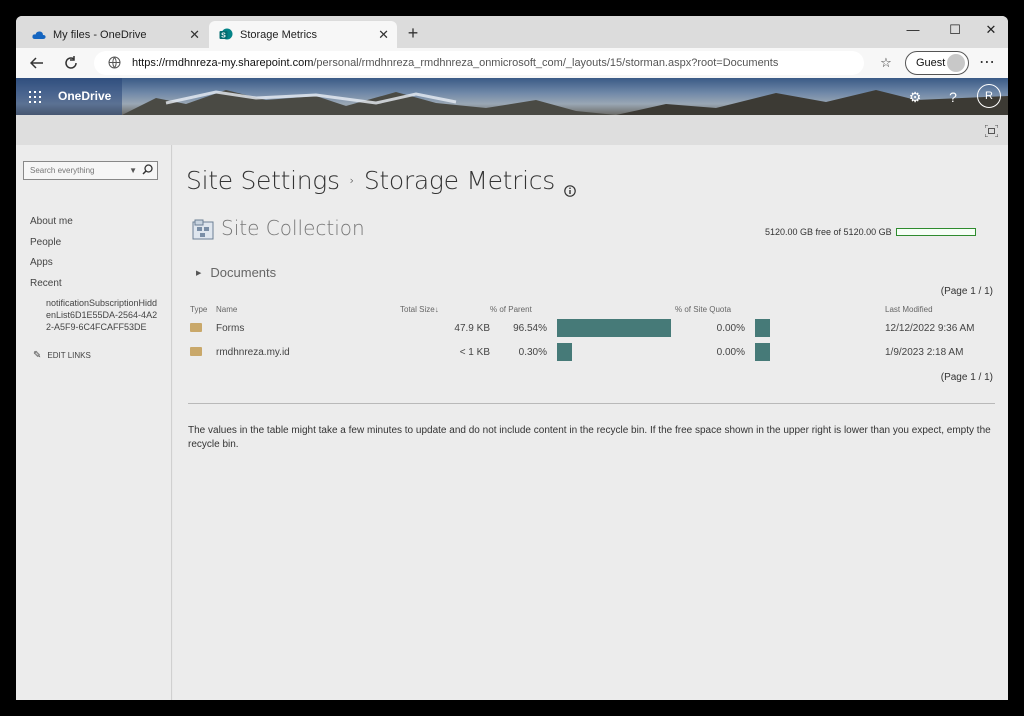  I want to click on title-site-settings: Site Settings, so click(263, 180).